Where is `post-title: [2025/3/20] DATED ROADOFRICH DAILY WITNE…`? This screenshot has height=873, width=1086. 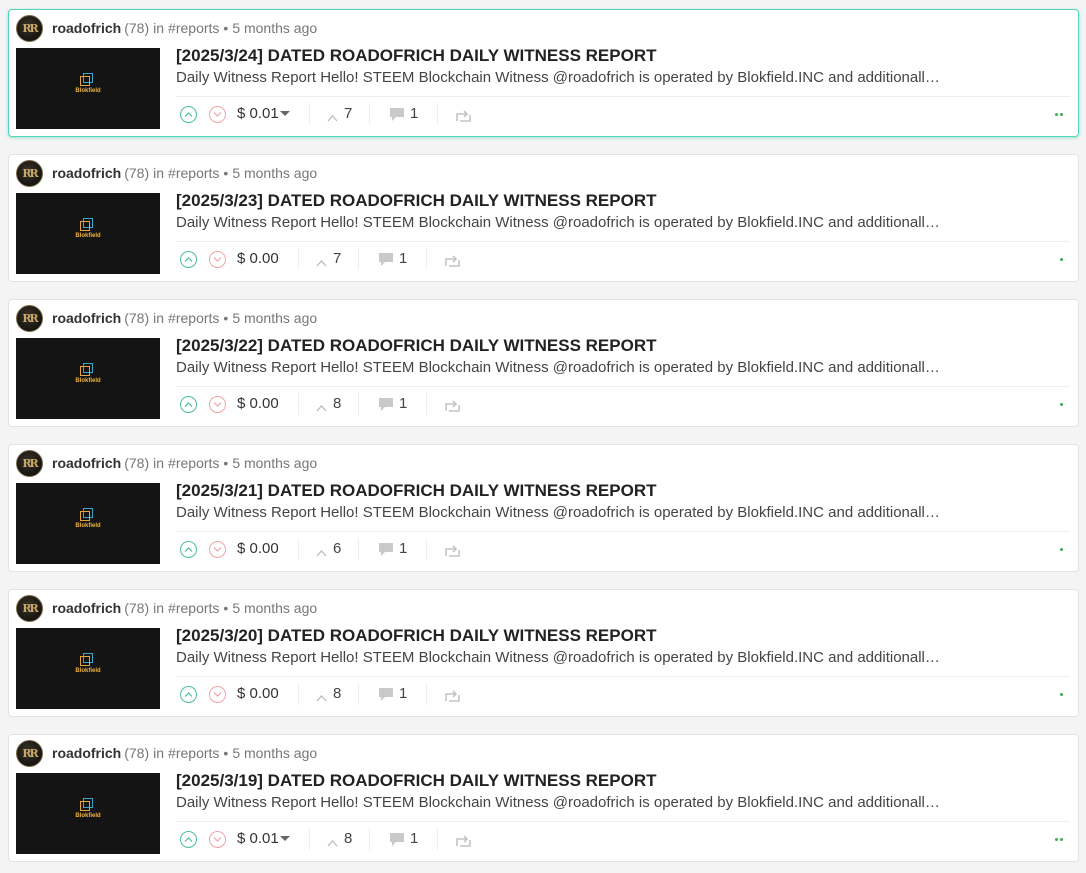 post-title: [2025/3/20] DATED ROADOFRICH DAILY WITNE… is located at coordinates (416, 636).